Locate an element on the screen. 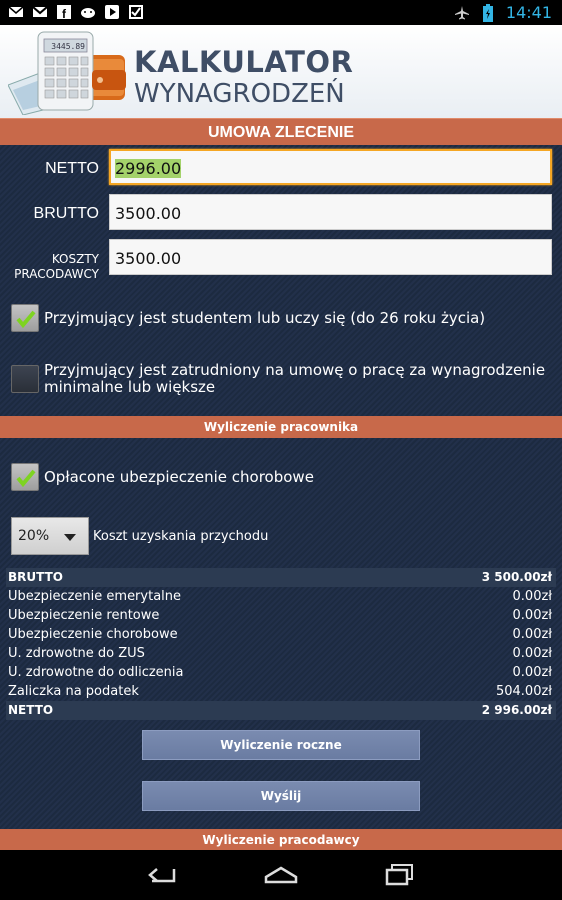 This screenshot has width=562, height=900. navigation-bar is located at coordinates (281, 875).